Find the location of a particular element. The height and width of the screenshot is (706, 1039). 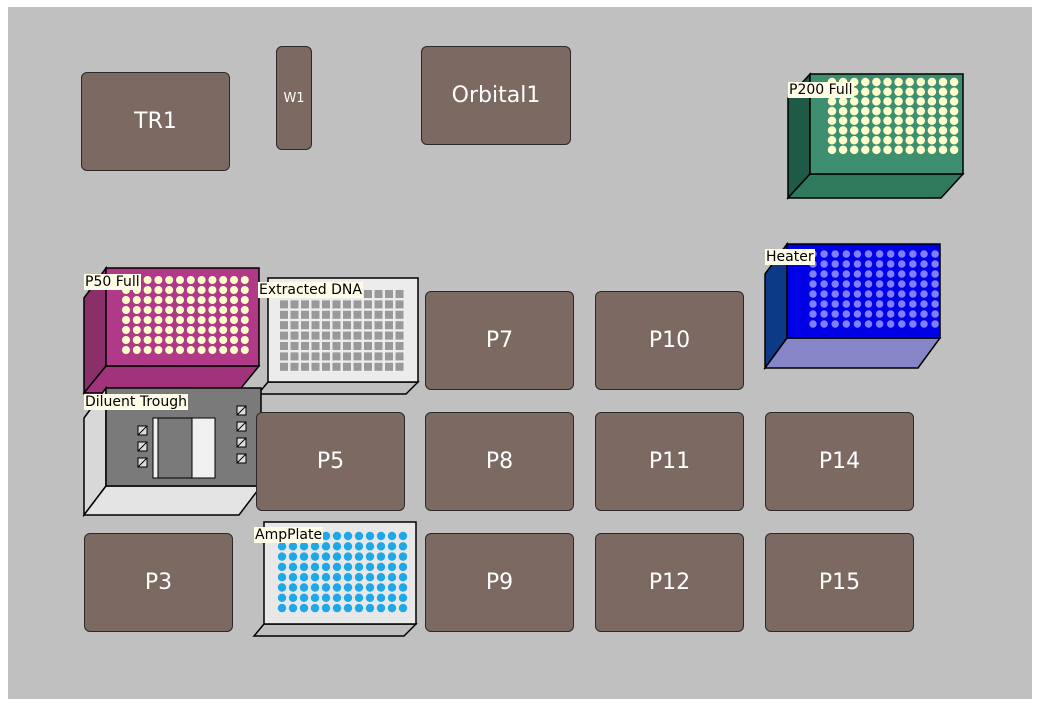

labware-heater: Heater is located at coordinates (852, 306).